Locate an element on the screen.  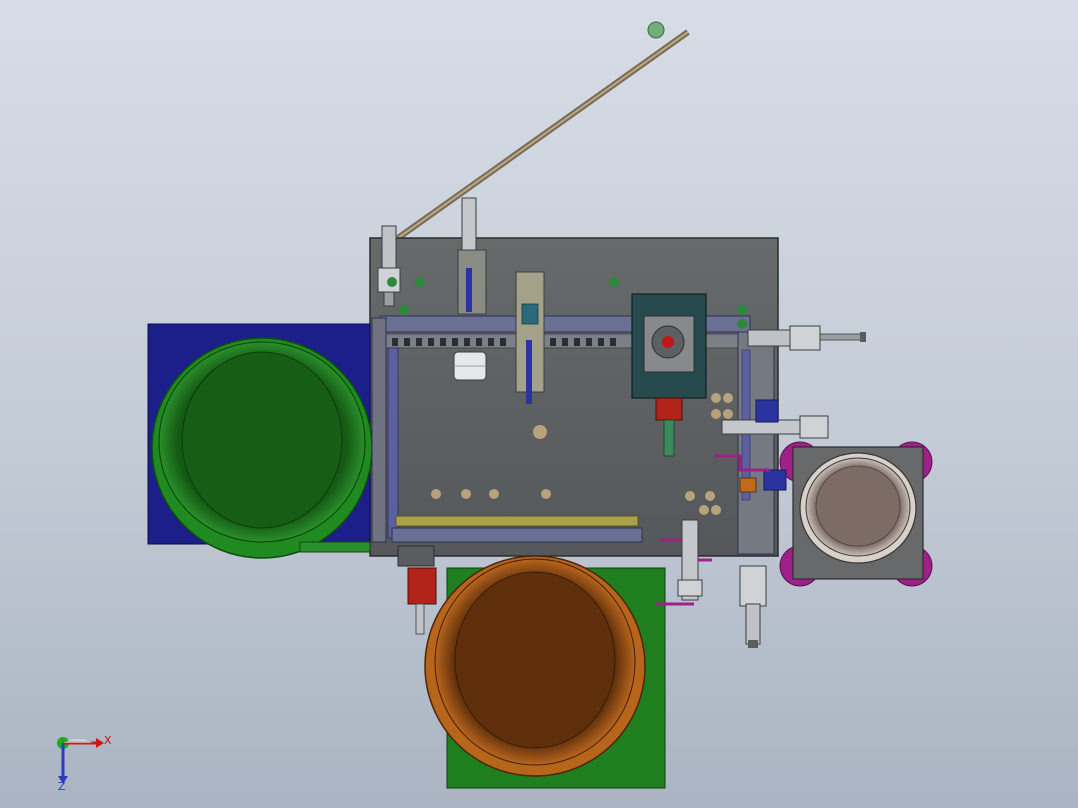
right-bowl-assembly is located at coordinates (856, 514).